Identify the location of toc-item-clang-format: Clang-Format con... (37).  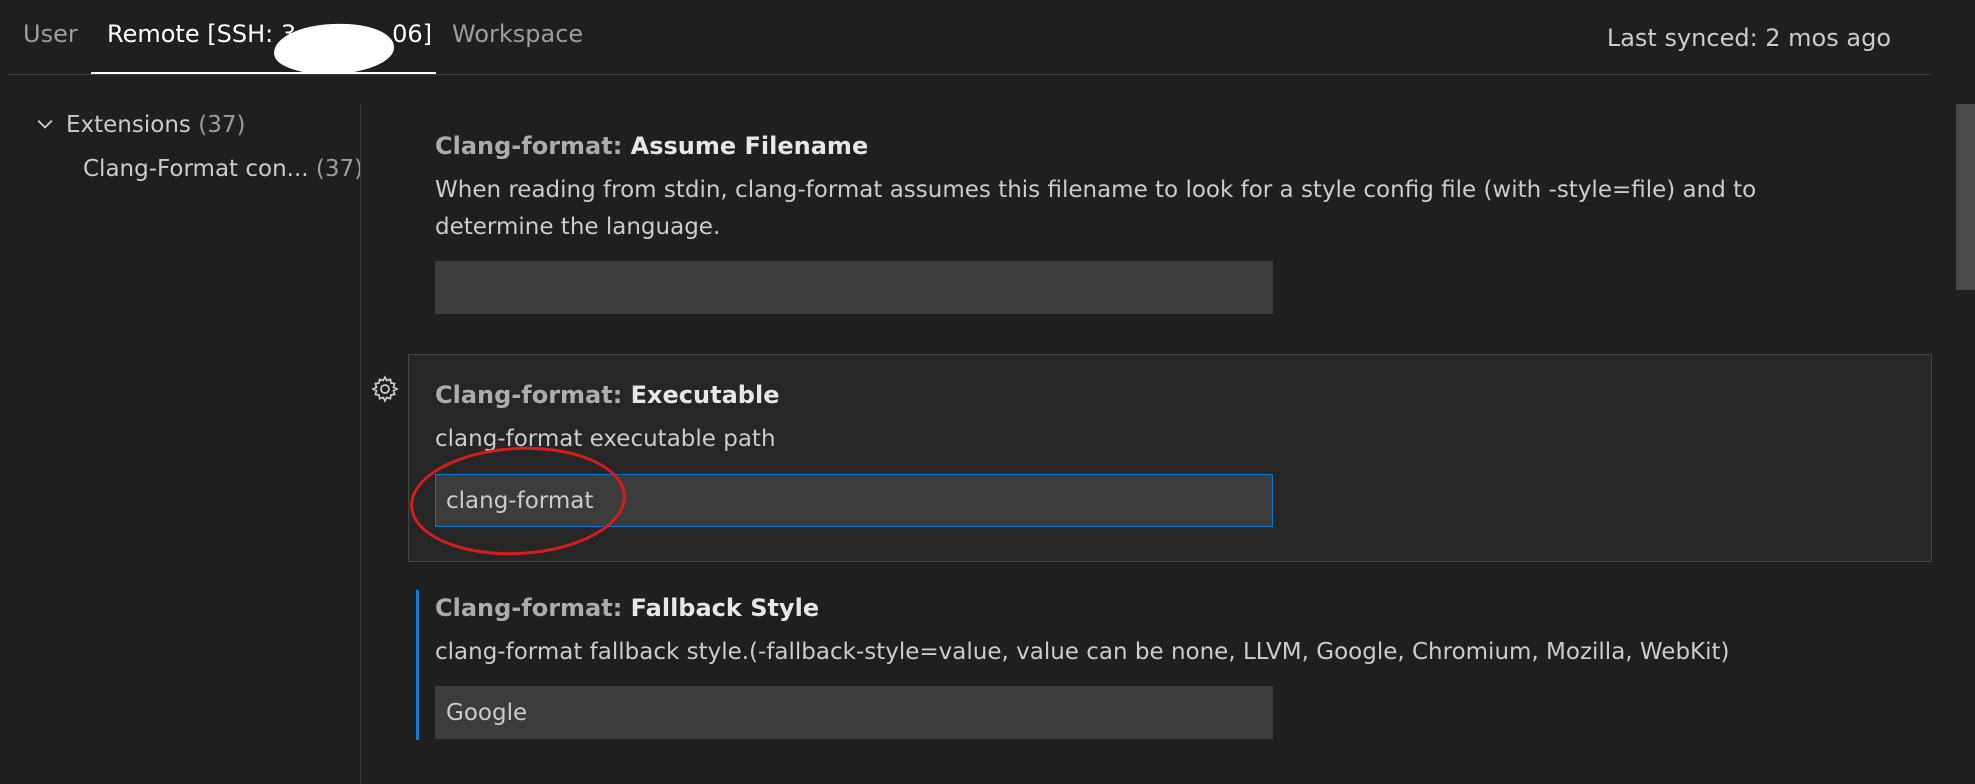
(223, 169).